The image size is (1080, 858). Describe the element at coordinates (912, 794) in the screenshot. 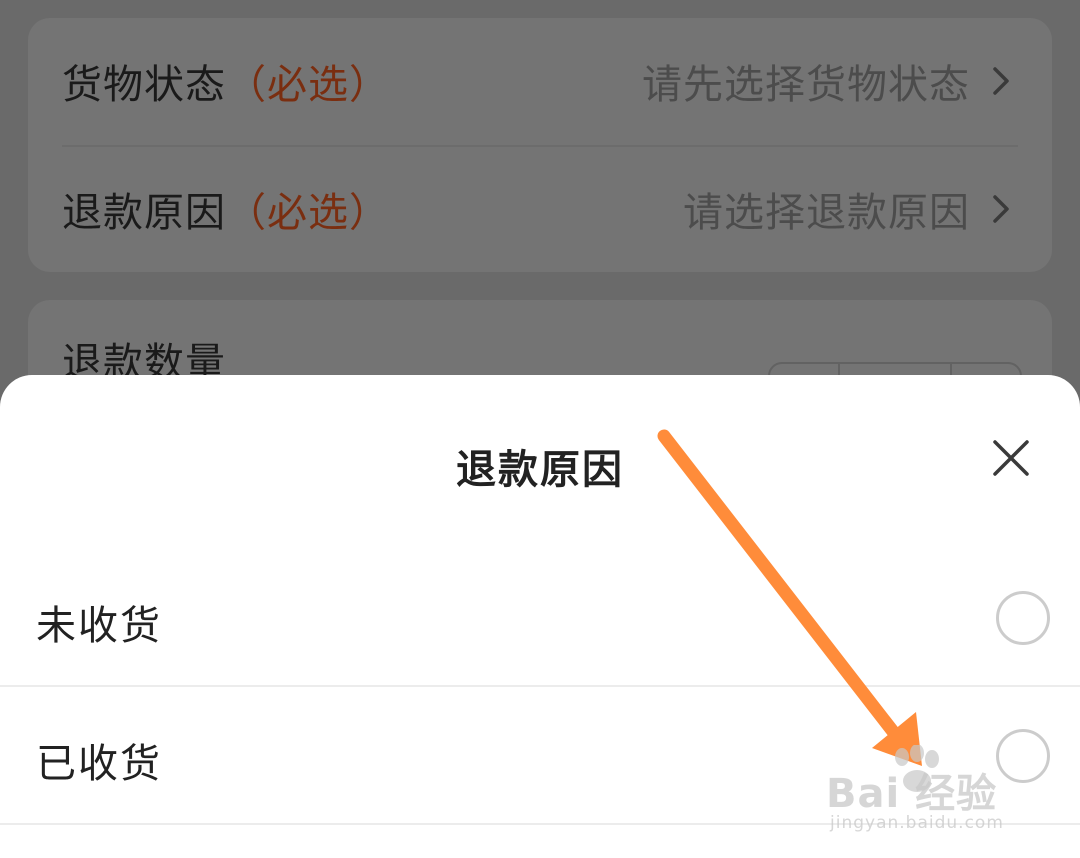

I see `watermark-brand: Bai 经验` at that location.